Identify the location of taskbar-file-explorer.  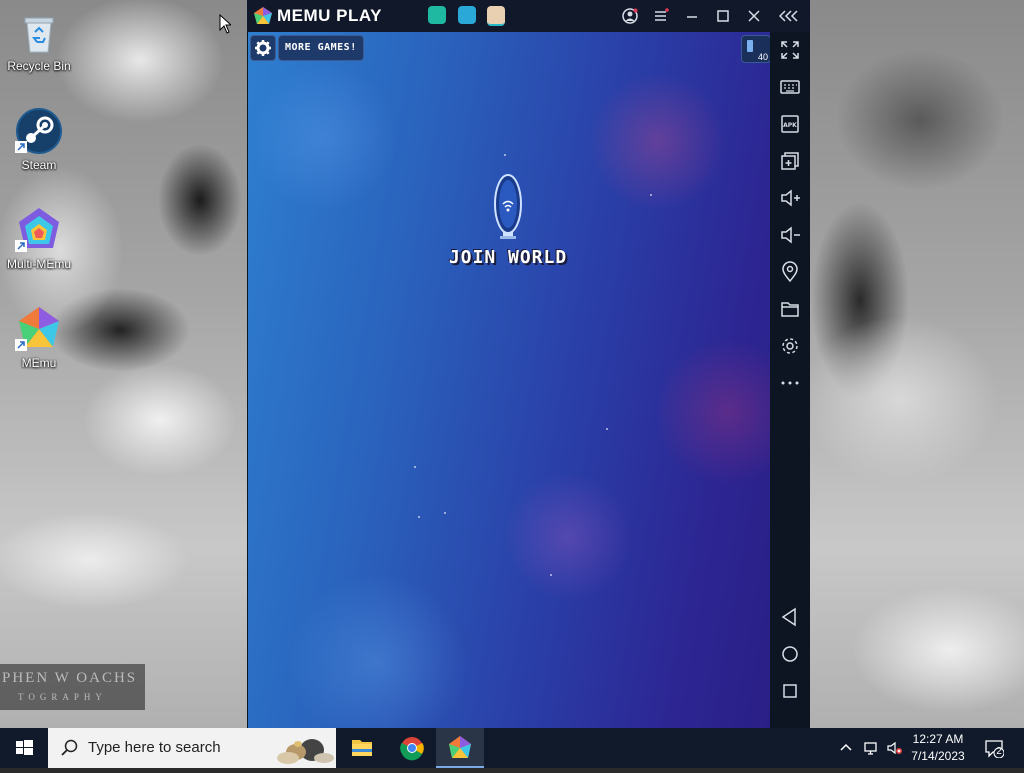
(362, 748).